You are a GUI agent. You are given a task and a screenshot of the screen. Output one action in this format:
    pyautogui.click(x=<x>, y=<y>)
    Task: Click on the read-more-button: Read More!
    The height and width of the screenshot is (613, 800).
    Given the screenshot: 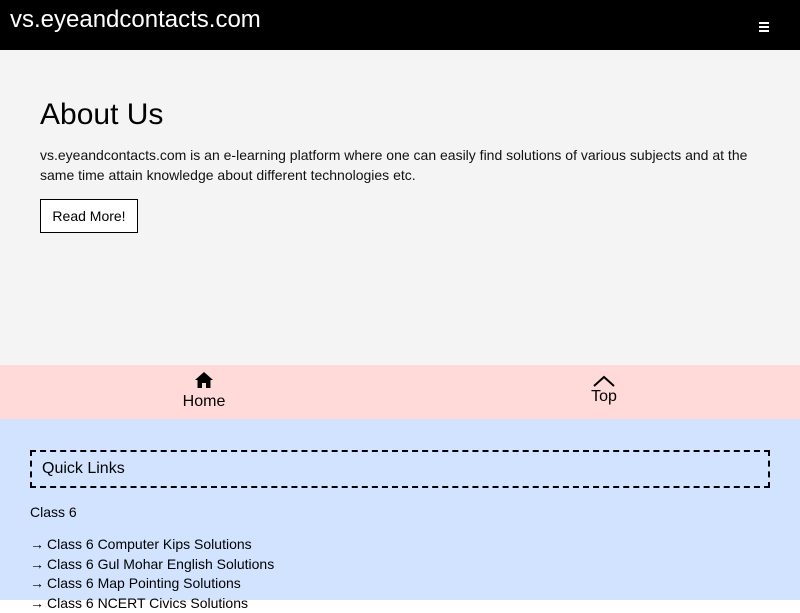 What is the action you would take?
    pyautogui.click(x=89, y=216)
    